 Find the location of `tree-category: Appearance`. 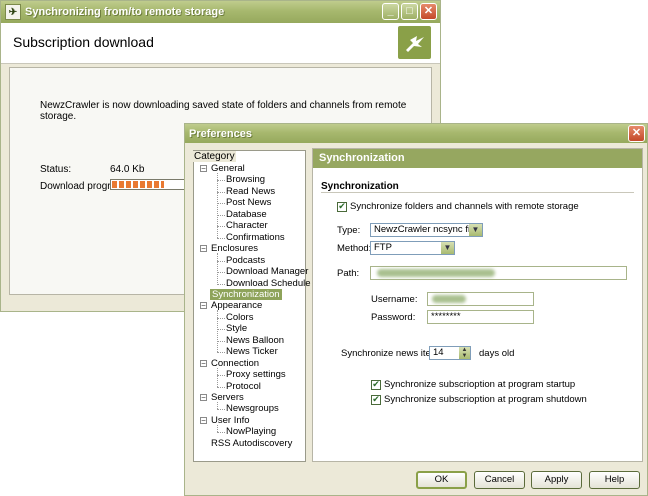

tree-category: Appearance is located at coordinates (236, 305).